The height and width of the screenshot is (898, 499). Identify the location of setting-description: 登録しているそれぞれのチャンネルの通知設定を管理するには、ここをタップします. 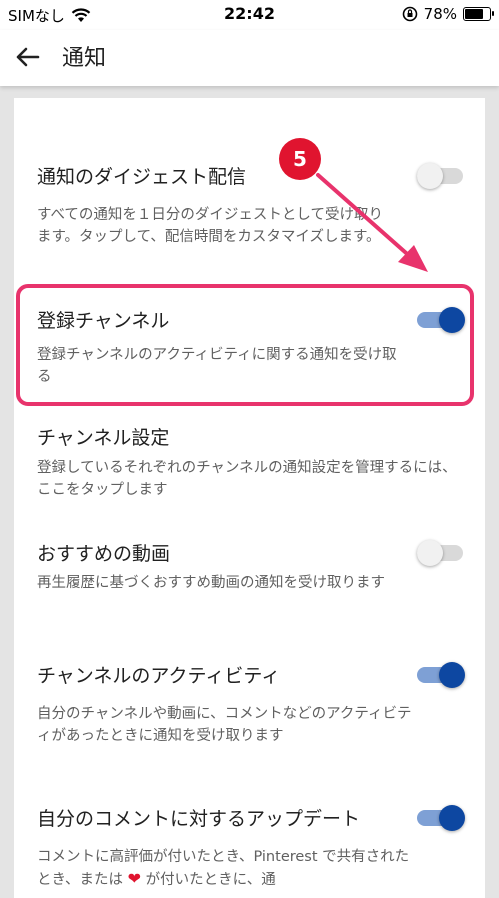
(247, 479).